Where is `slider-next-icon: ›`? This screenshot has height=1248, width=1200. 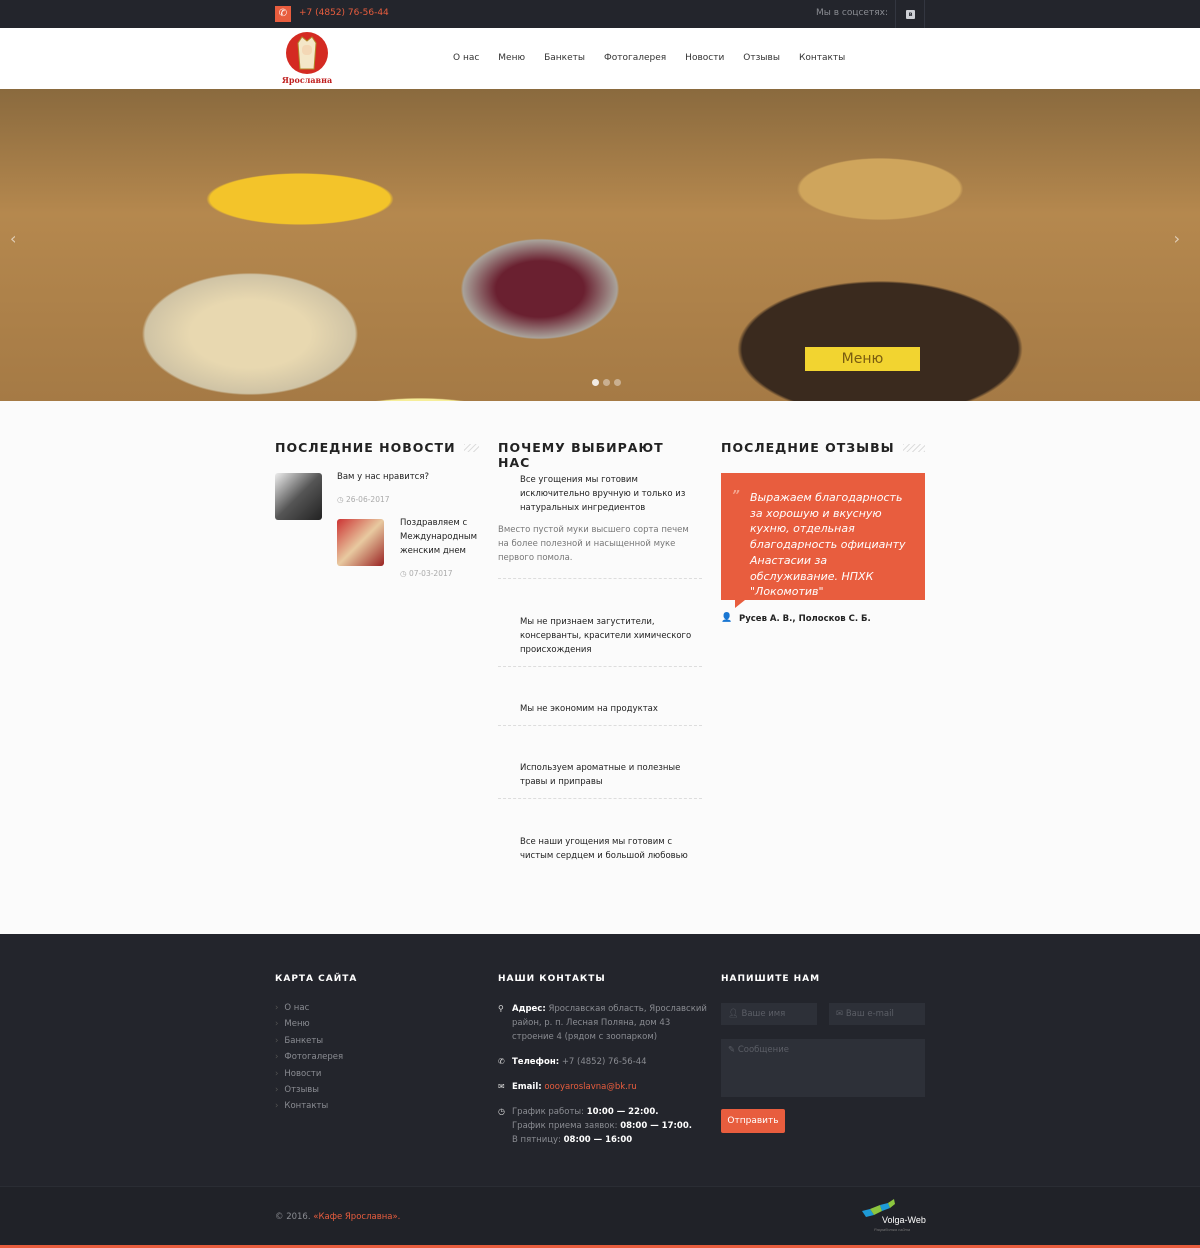 slider-next-icon: › is located at coordinates (1177, 238).